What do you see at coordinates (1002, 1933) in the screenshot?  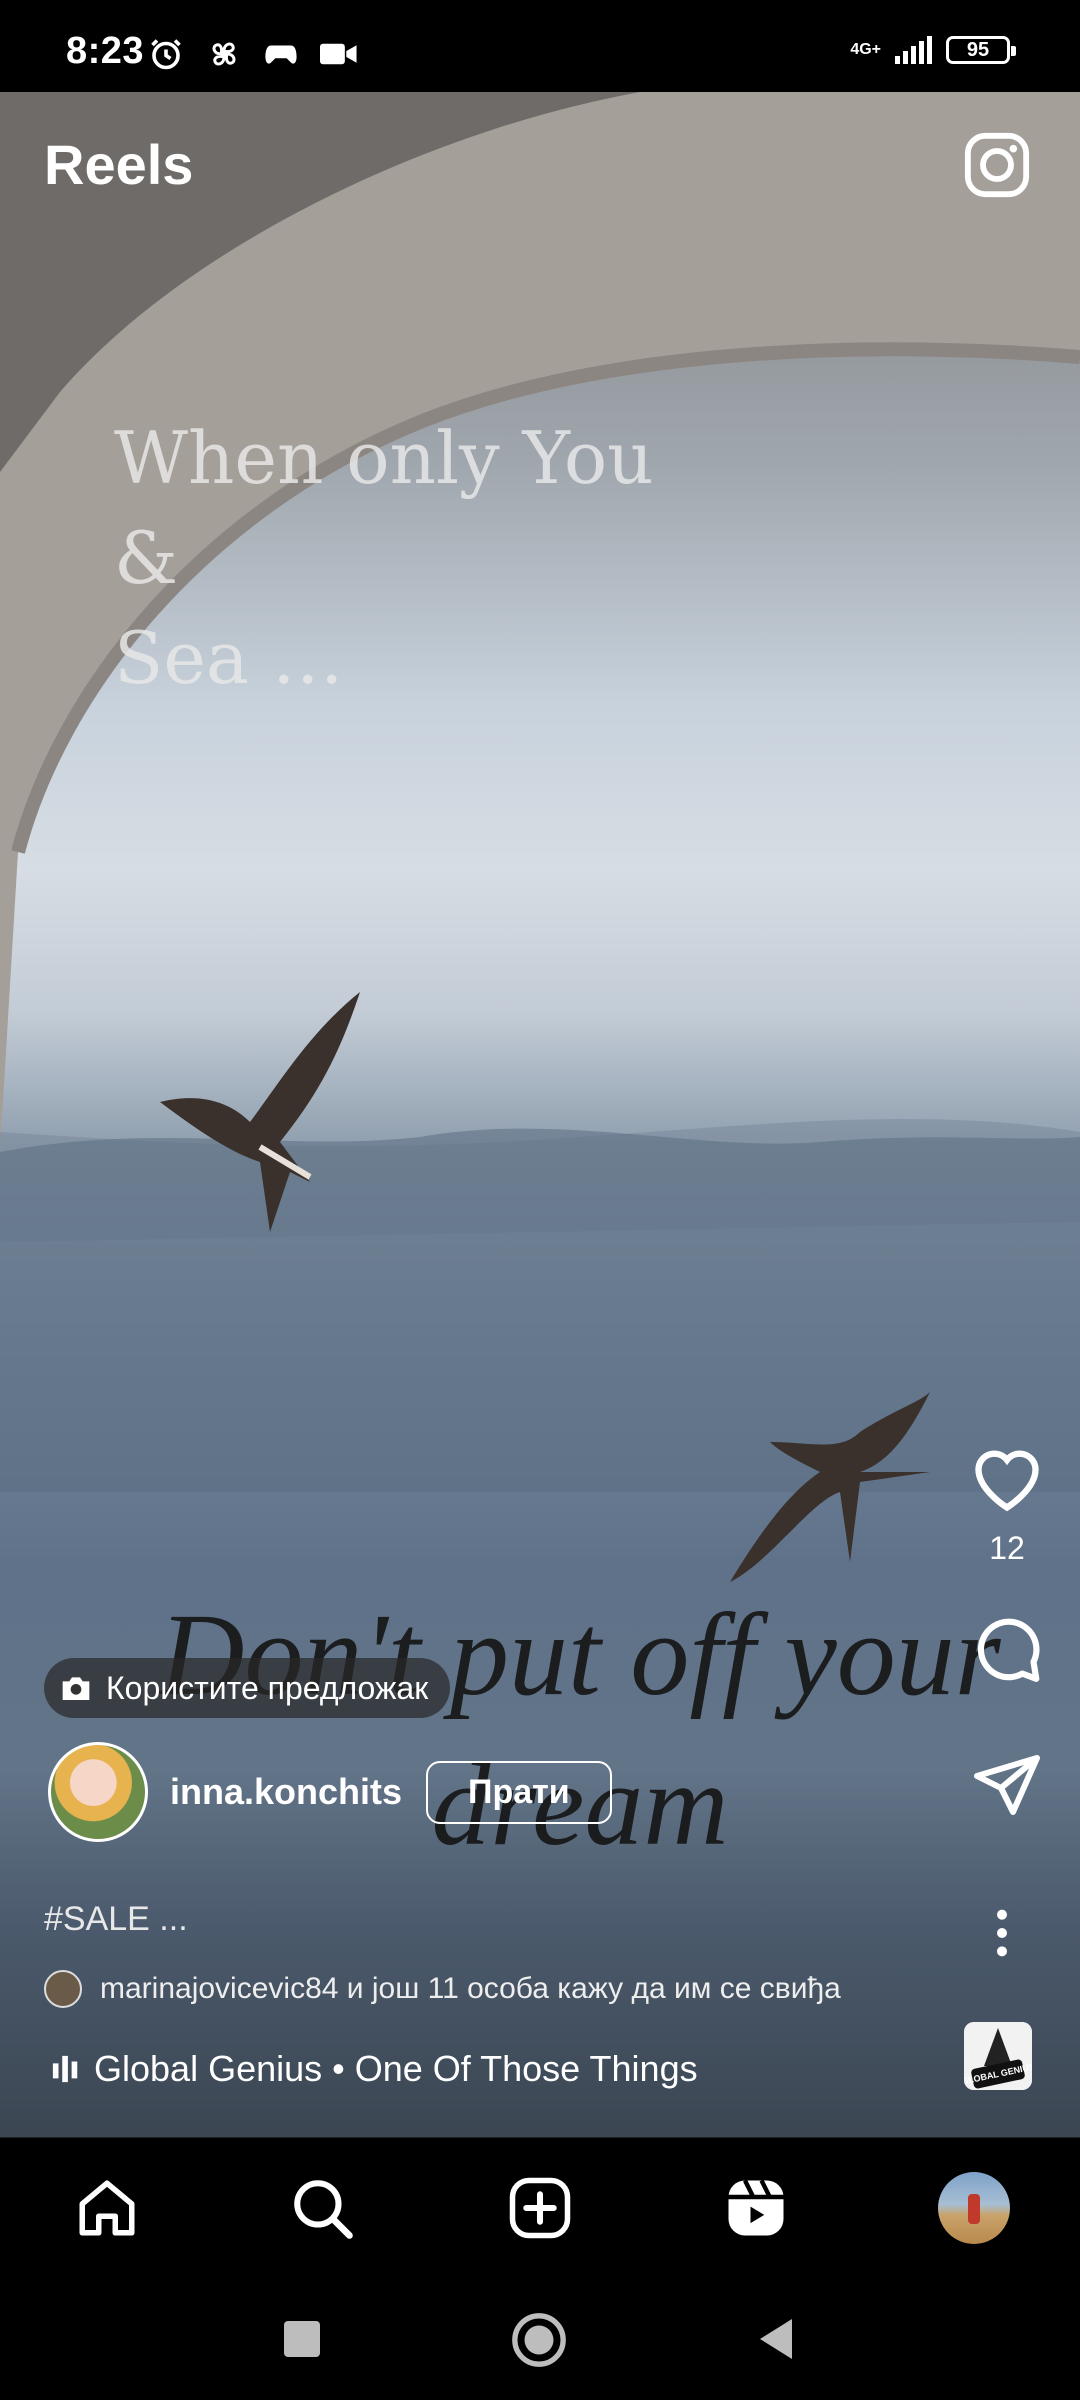 I see `more-options-icon` at bounding box center [1002, 1933].